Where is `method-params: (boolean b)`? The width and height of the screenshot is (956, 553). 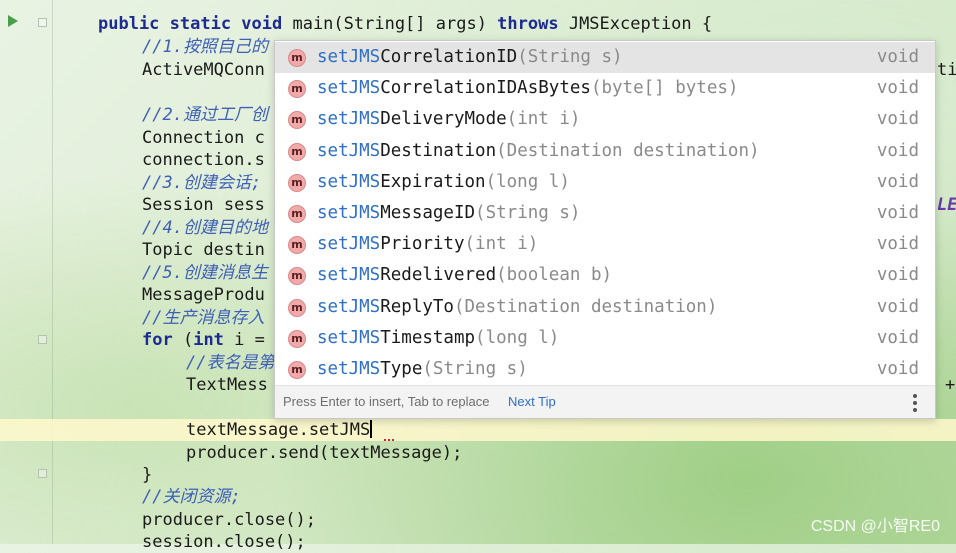 method-params: (boolean b) is located at coordinates (554, 275).